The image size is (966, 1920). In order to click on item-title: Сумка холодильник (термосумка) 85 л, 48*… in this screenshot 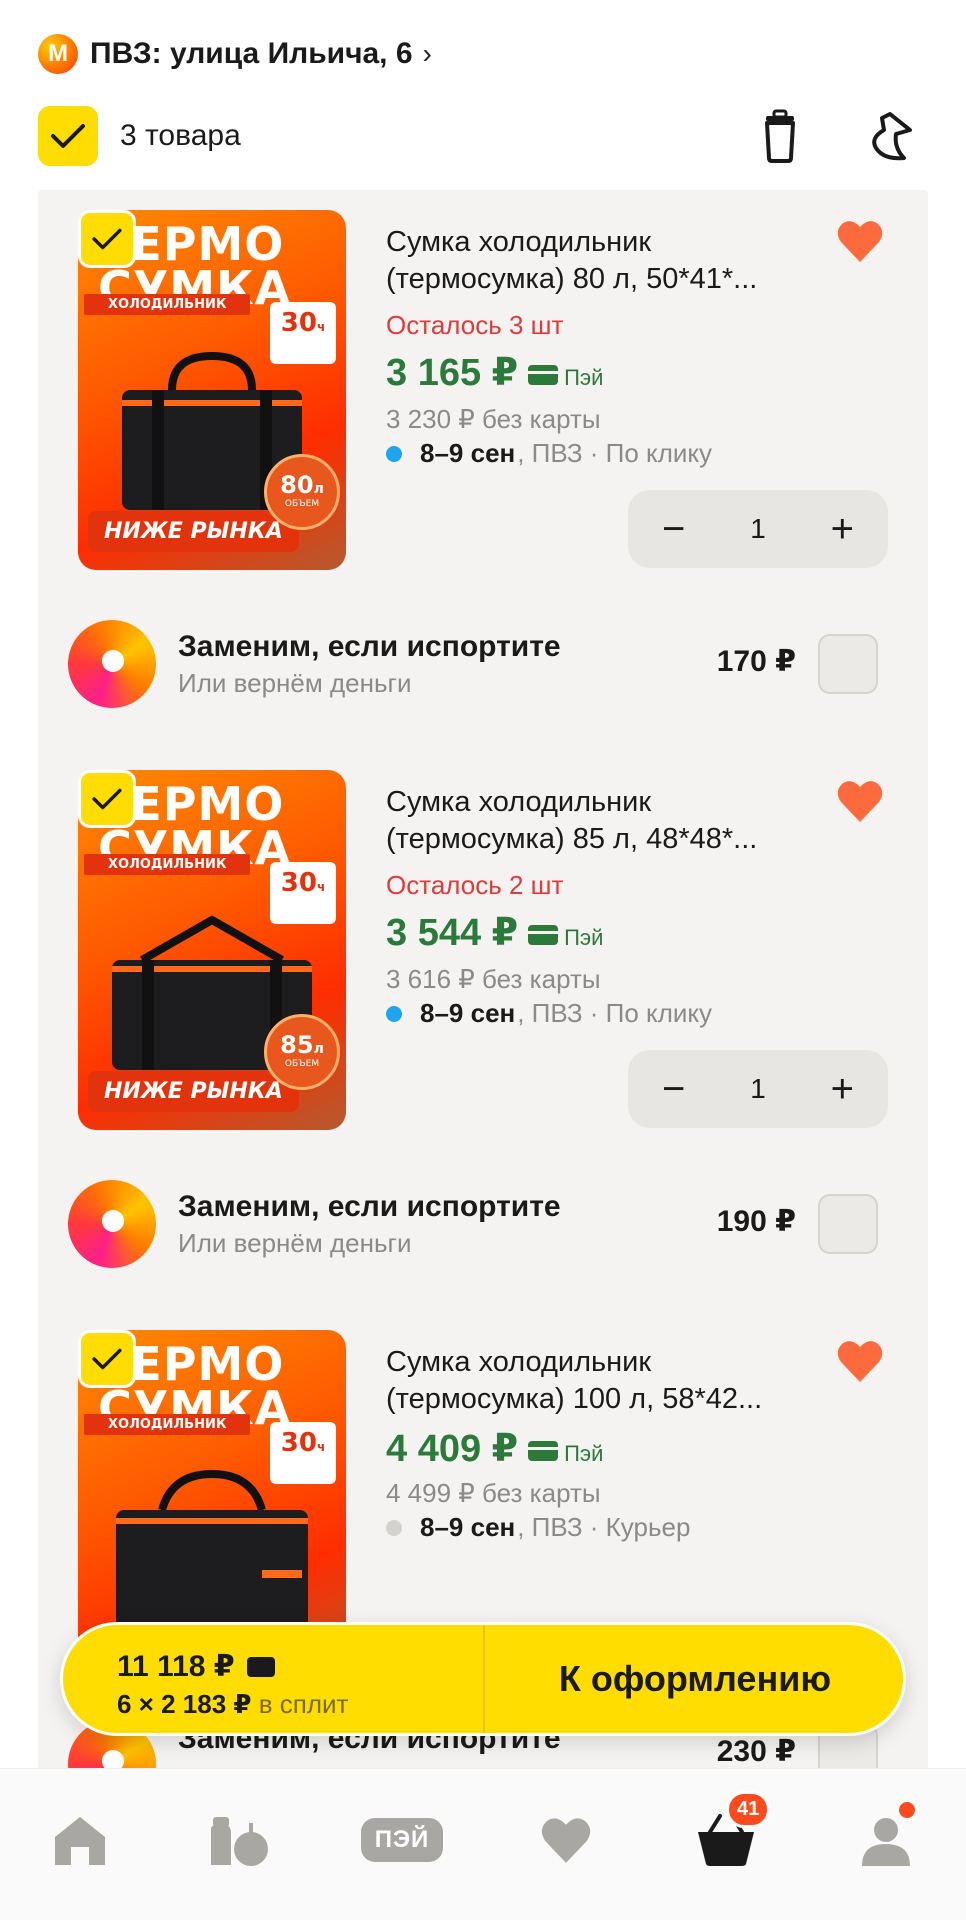, I will do `click(606, 821)`.